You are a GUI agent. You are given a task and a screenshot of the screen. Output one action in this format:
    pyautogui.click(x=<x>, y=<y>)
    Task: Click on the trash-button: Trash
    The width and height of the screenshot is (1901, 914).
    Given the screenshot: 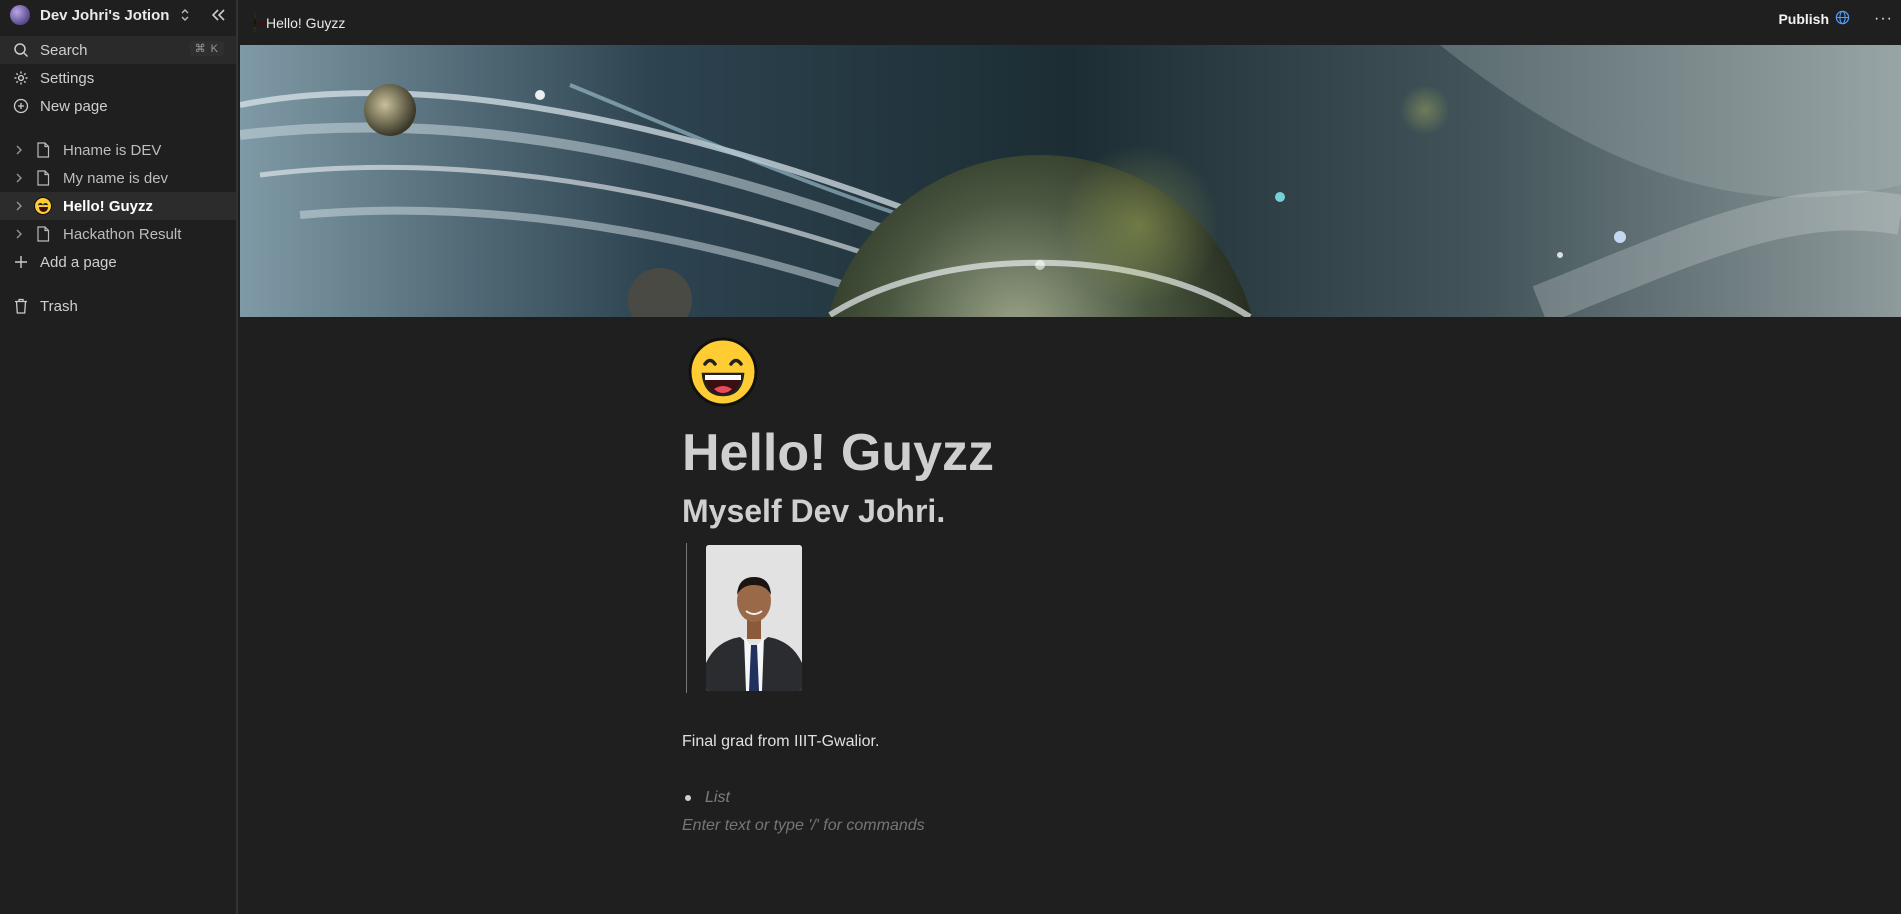 What is the action you would take?
    pyautogui.click(x=118, y=306)
    